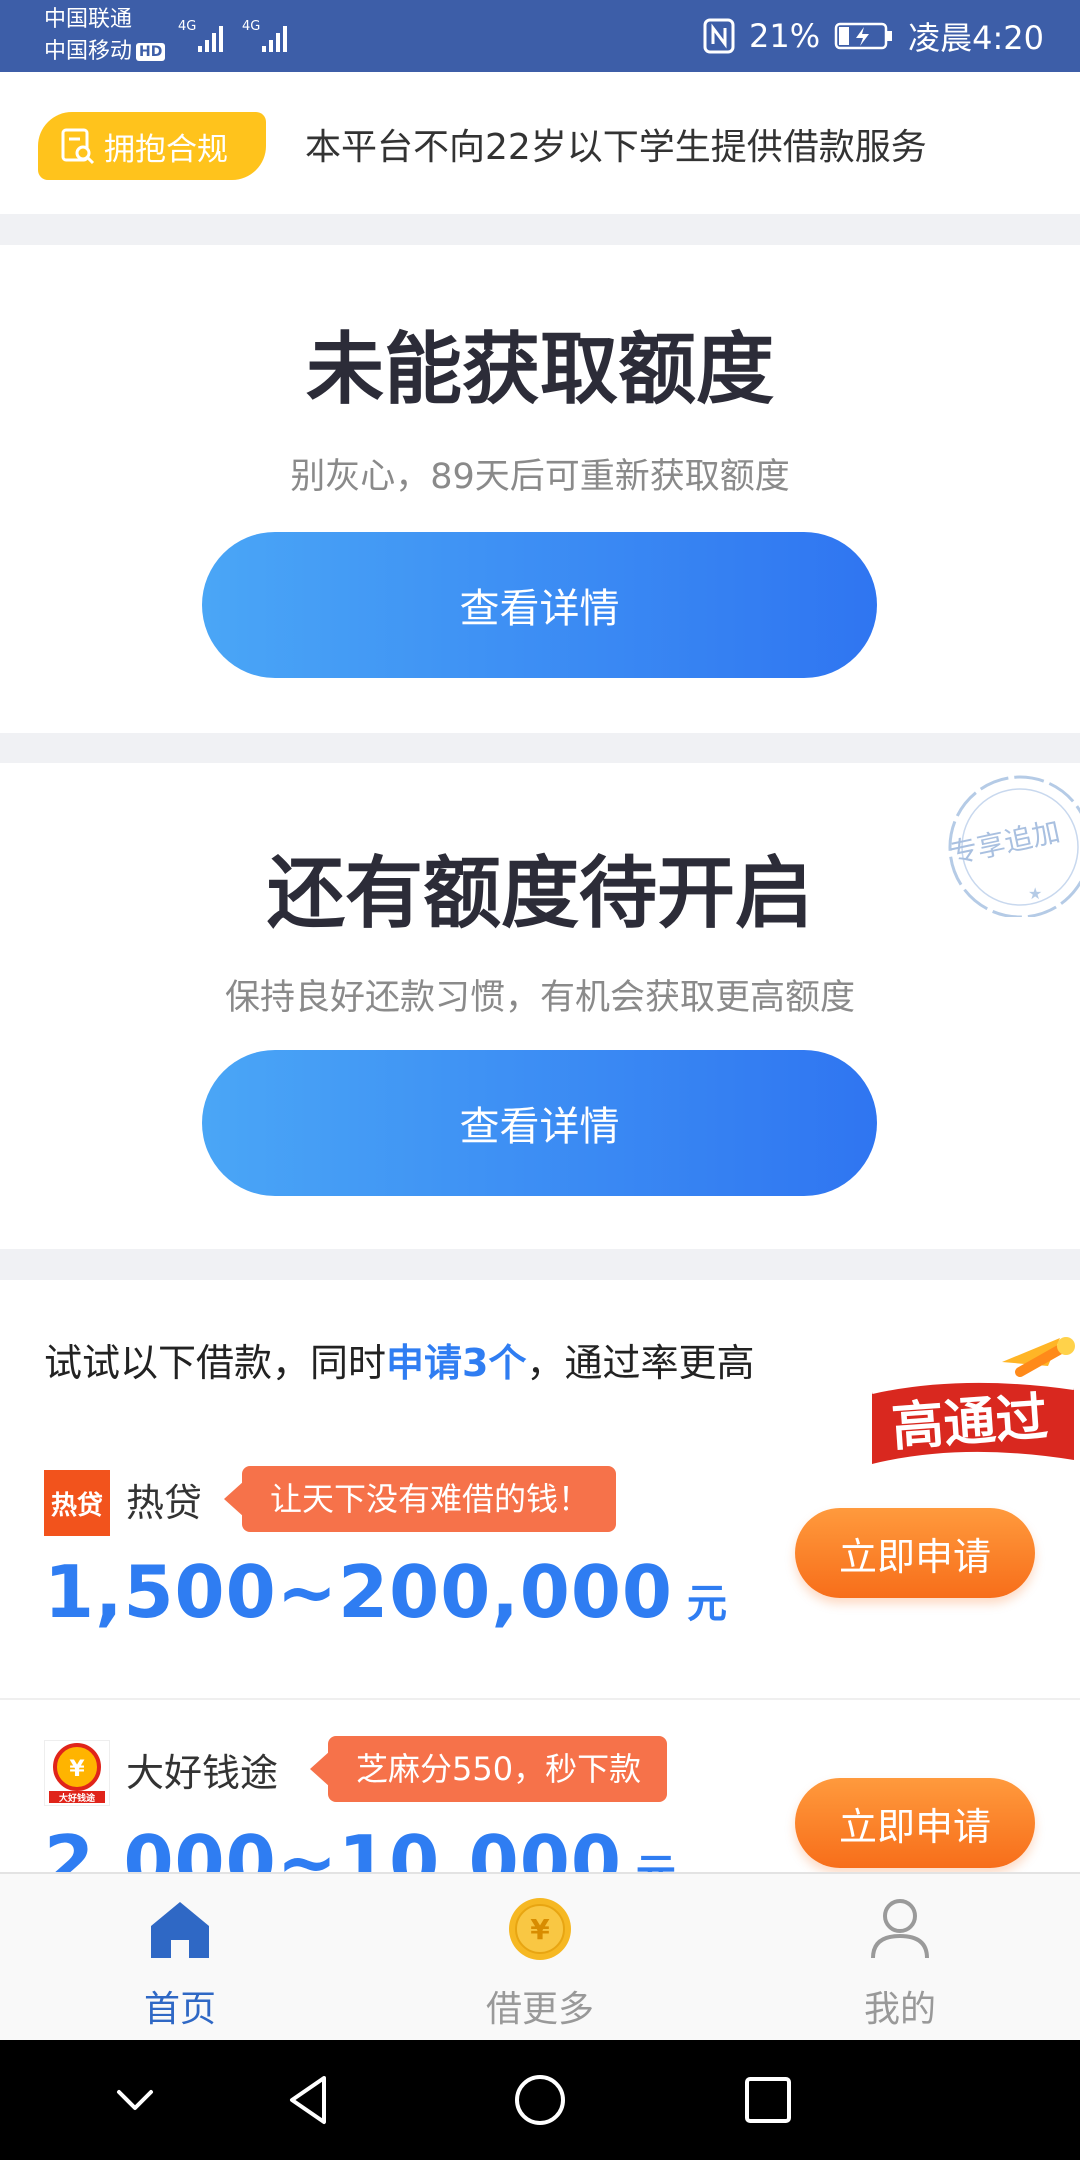  Describe the element at coordinates (540, 36) in the screenshot. I see `status-bar: 中国联通 中国移动 HD 4G 4G 21% 凌晨4:20` at that location.